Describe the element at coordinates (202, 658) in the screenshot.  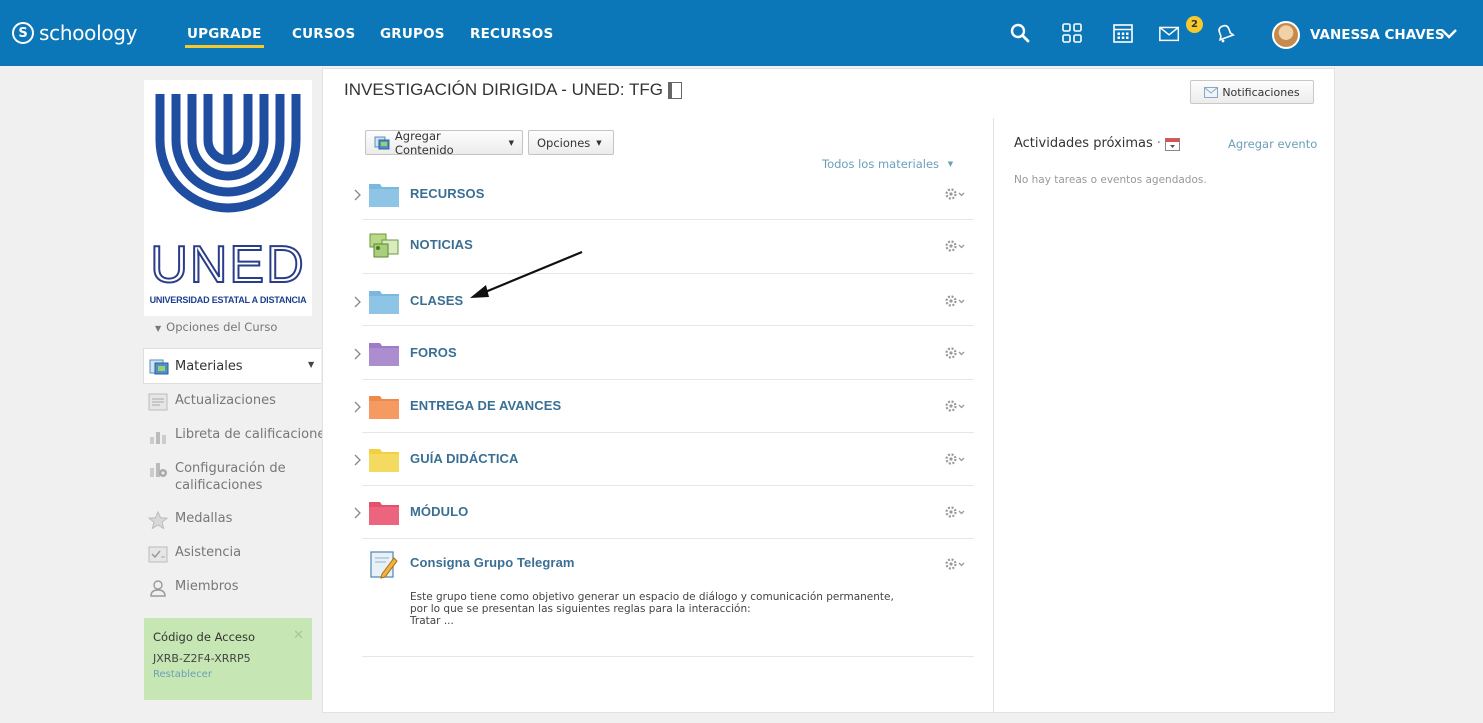
I see `access-code-value: JXRB-Z2F4-XRRP5` at that location.